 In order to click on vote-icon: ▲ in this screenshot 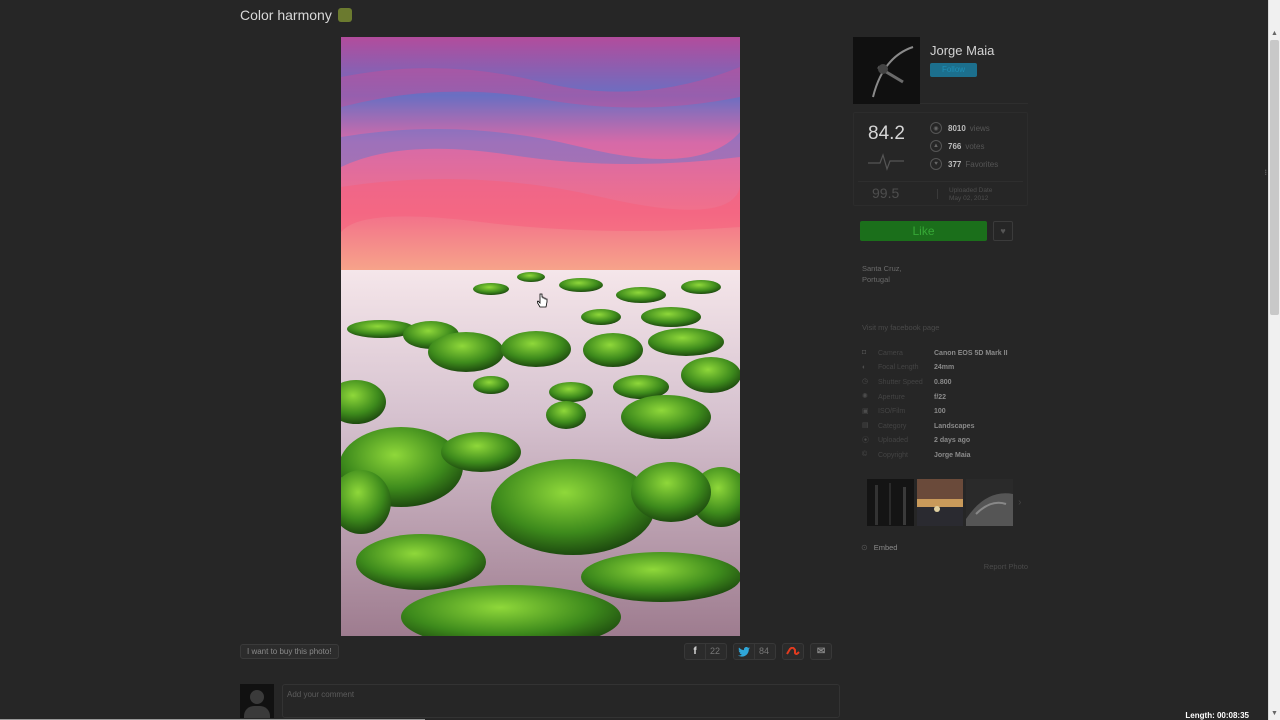, I will do `click(936, 146)`.